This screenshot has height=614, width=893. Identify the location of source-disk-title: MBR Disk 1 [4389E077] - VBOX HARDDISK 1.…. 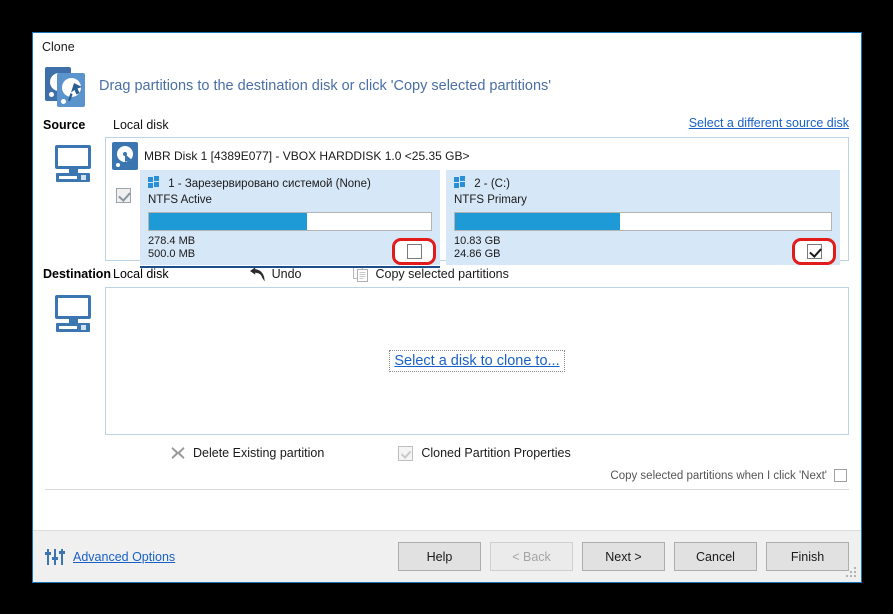
(307, 156).